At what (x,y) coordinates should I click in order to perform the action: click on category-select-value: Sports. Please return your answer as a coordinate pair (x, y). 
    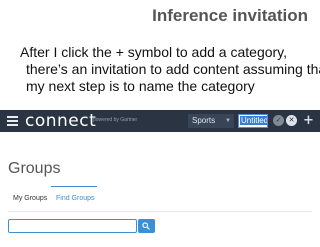
    Looking at the image, I should click on (204, 120).